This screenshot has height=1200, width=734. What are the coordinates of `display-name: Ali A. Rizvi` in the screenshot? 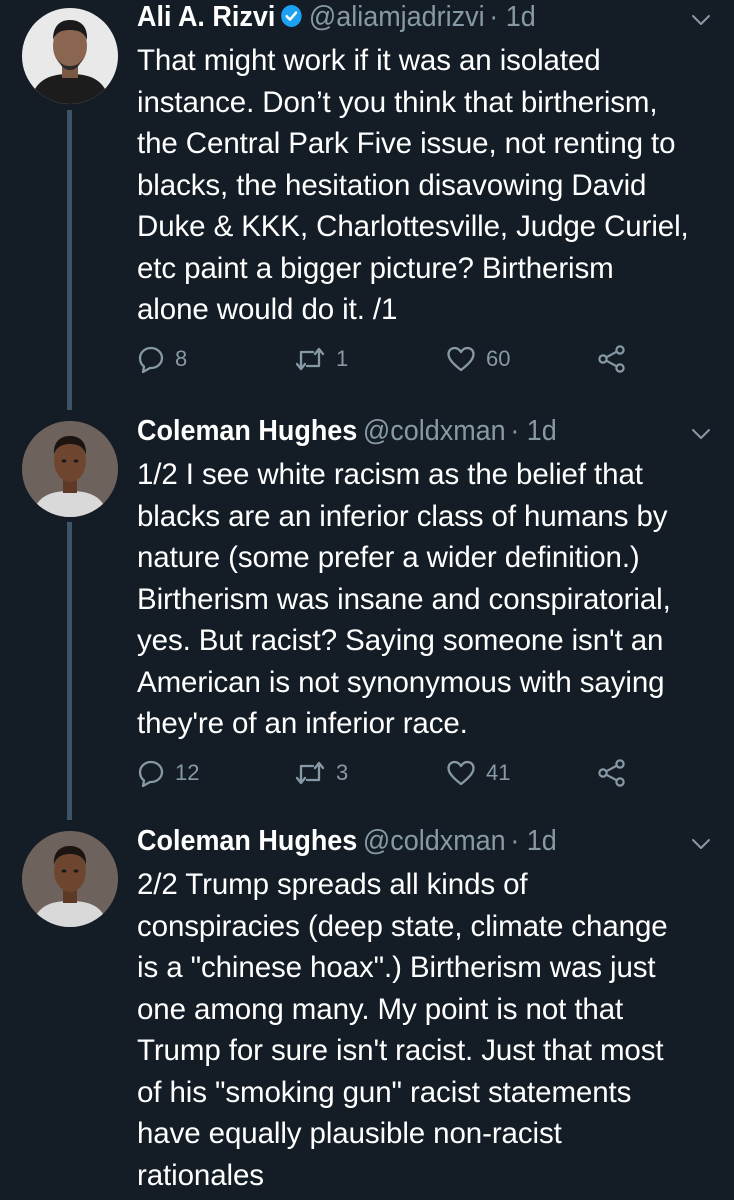 It's located at (206, 17).